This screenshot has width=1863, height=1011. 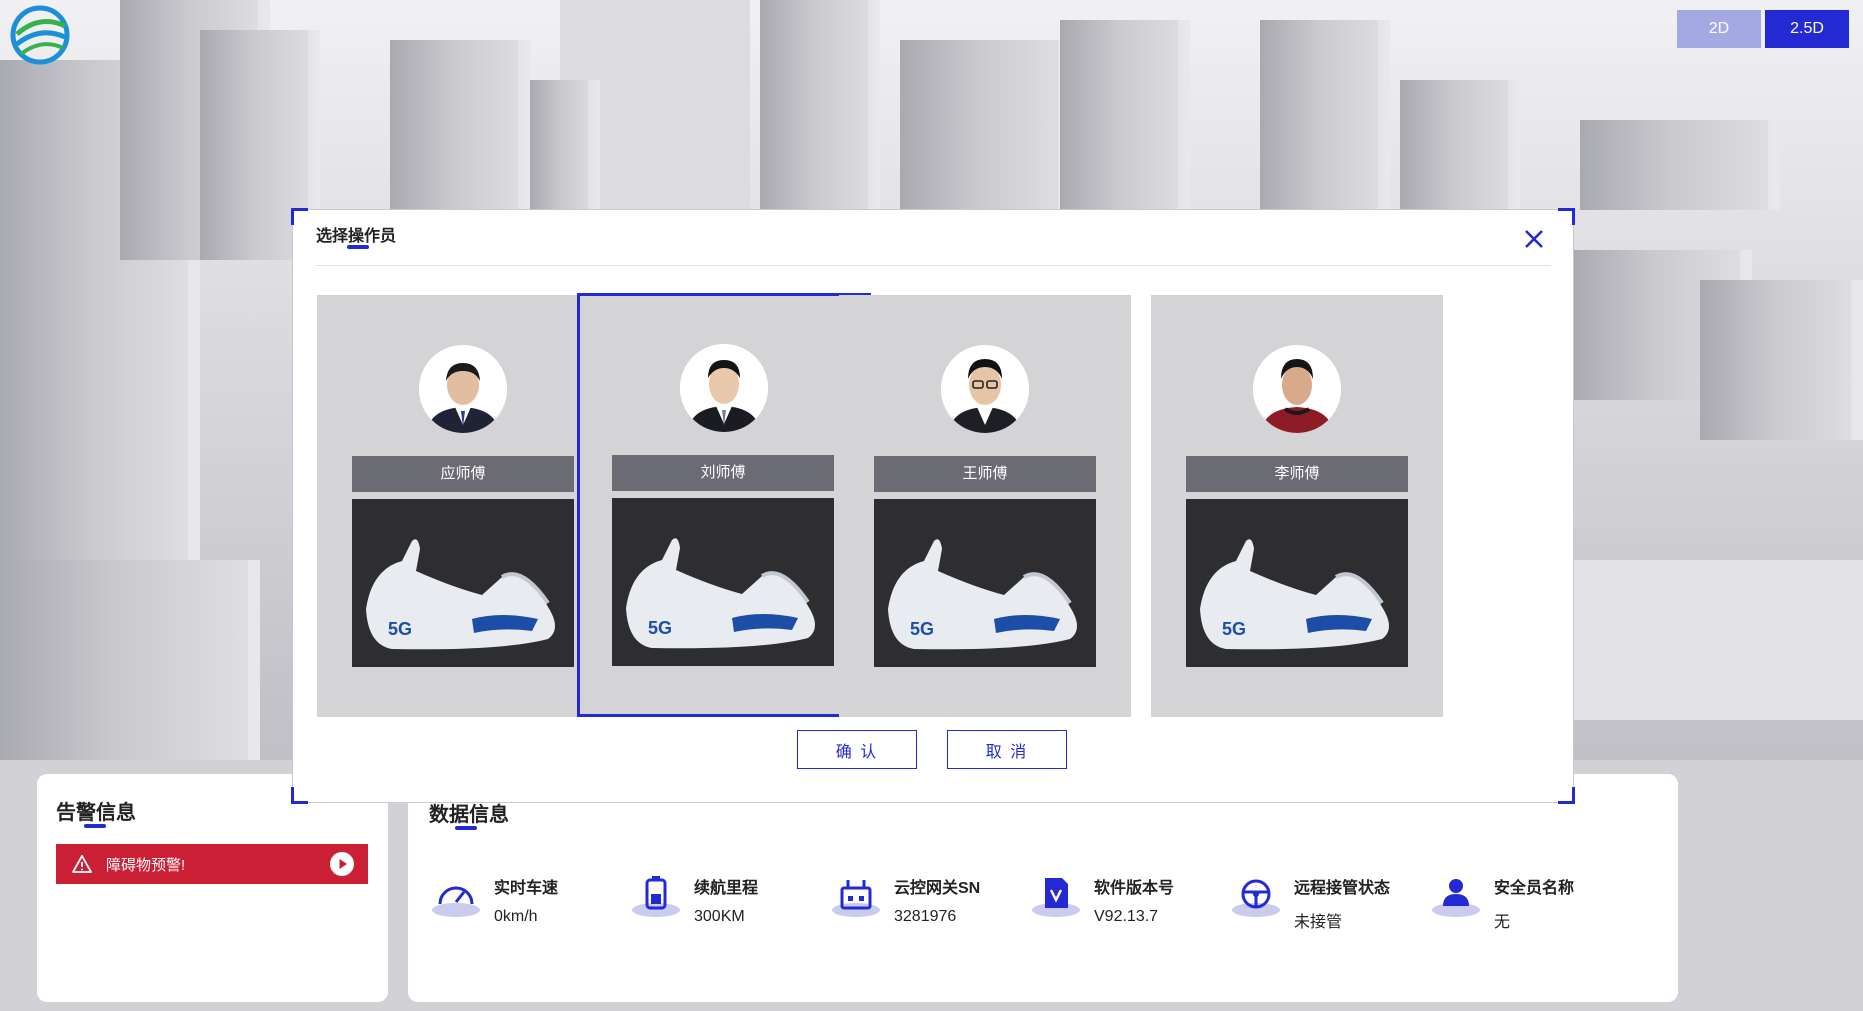 I want to click on operator-name: 李师傅, so click(x=1297, y=474).